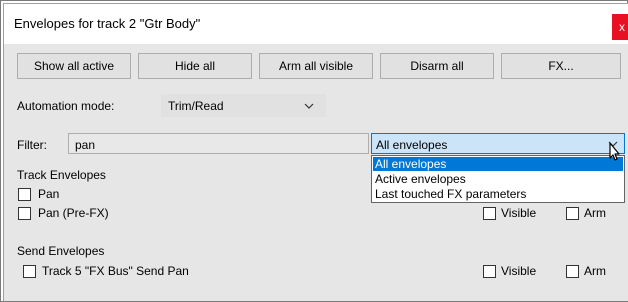  What do you see at coordinates (195, 66) in the screenshot?
I see `hide-all-button: Hide all` at bounding box center [195, 66].